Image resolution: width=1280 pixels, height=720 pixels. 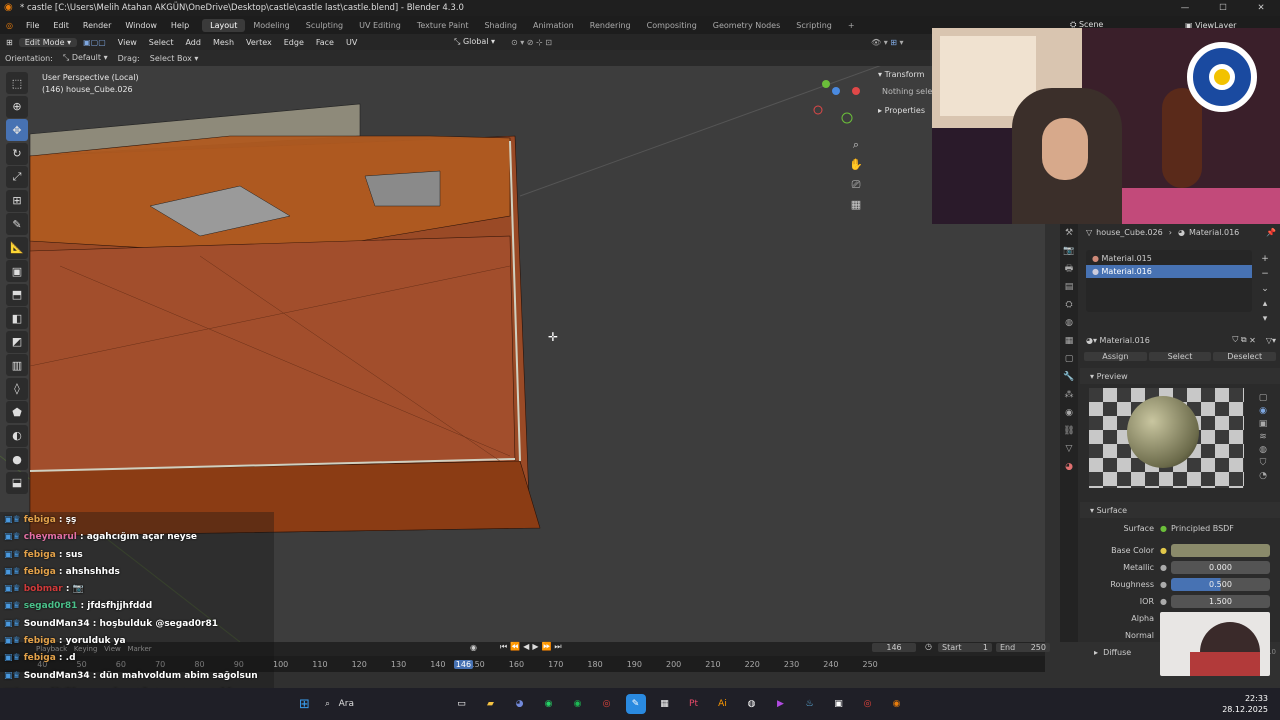 What do you see at coordinates (665, 704) in the screenshot?
I see `store-icon: ▦` at bounding box center [665, 704].